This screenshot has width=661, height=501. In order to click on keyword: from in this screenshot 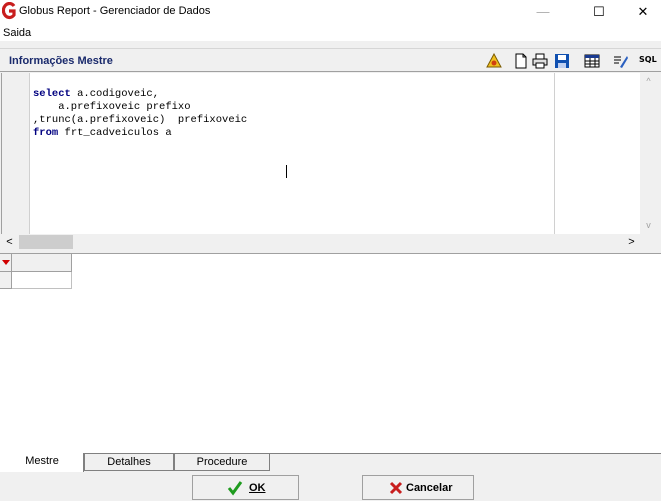, I will do `click(46, 133)`.